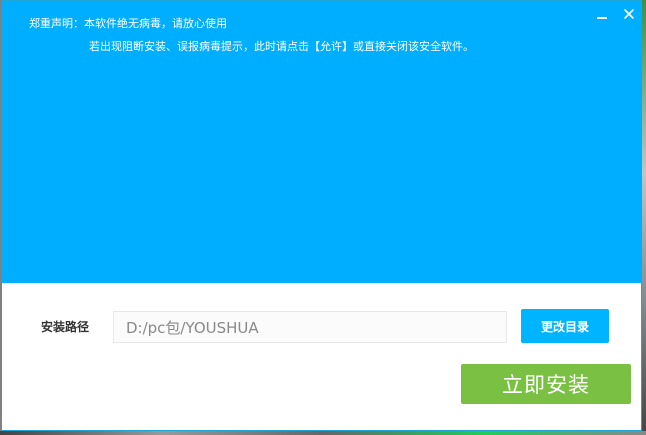 The width and height of the screenshot is (646, 435). I want to click on disclaimer-text: 郑重声明：本软件绝无病毒，请放心使用, so click(128, 23).